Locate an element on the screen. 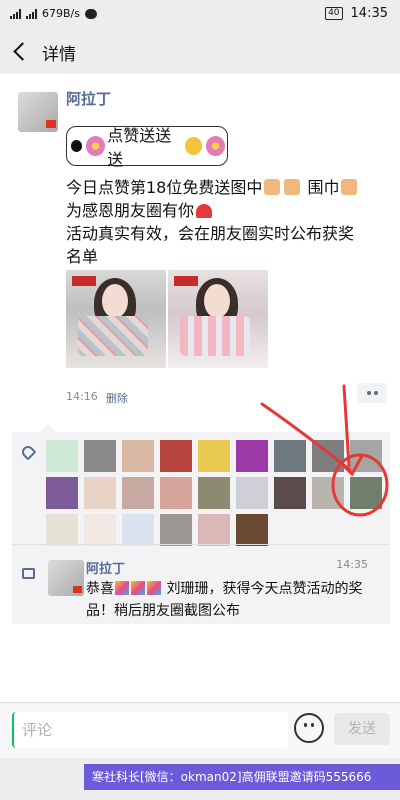  comment-input-bar: 评论 发送 is located at coordinates (200, 730).